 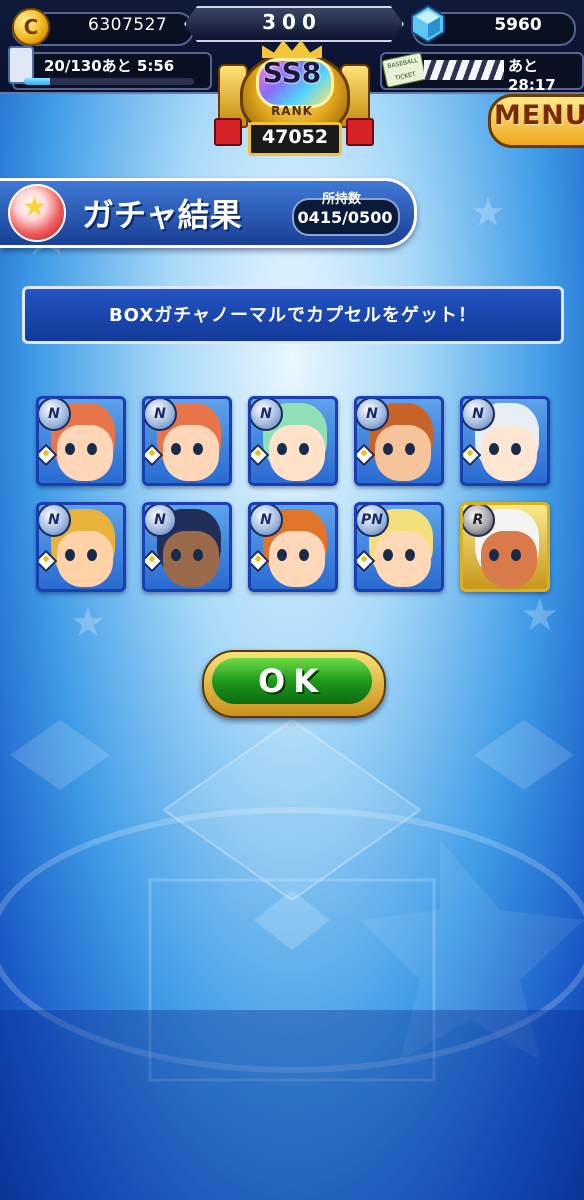 What do you see at coordinates (292, 22) in the screenshot?
I see `center-counter-value: 300` at bounding box center [292, 22].